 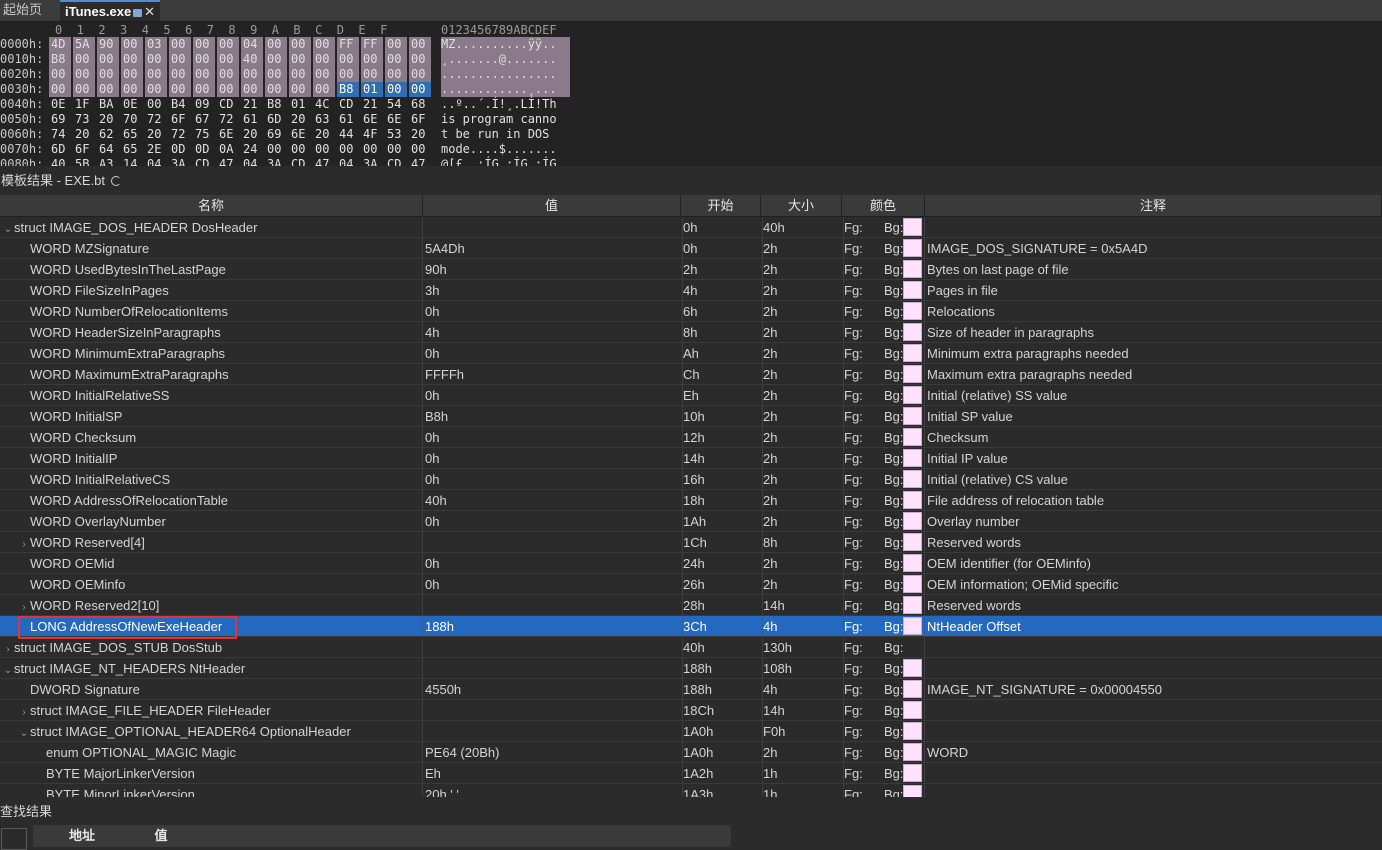 What do you see at coordinates (156, 44) in the screenshot?
I see `hex-byte: 03` at bounding box center [156, 44].